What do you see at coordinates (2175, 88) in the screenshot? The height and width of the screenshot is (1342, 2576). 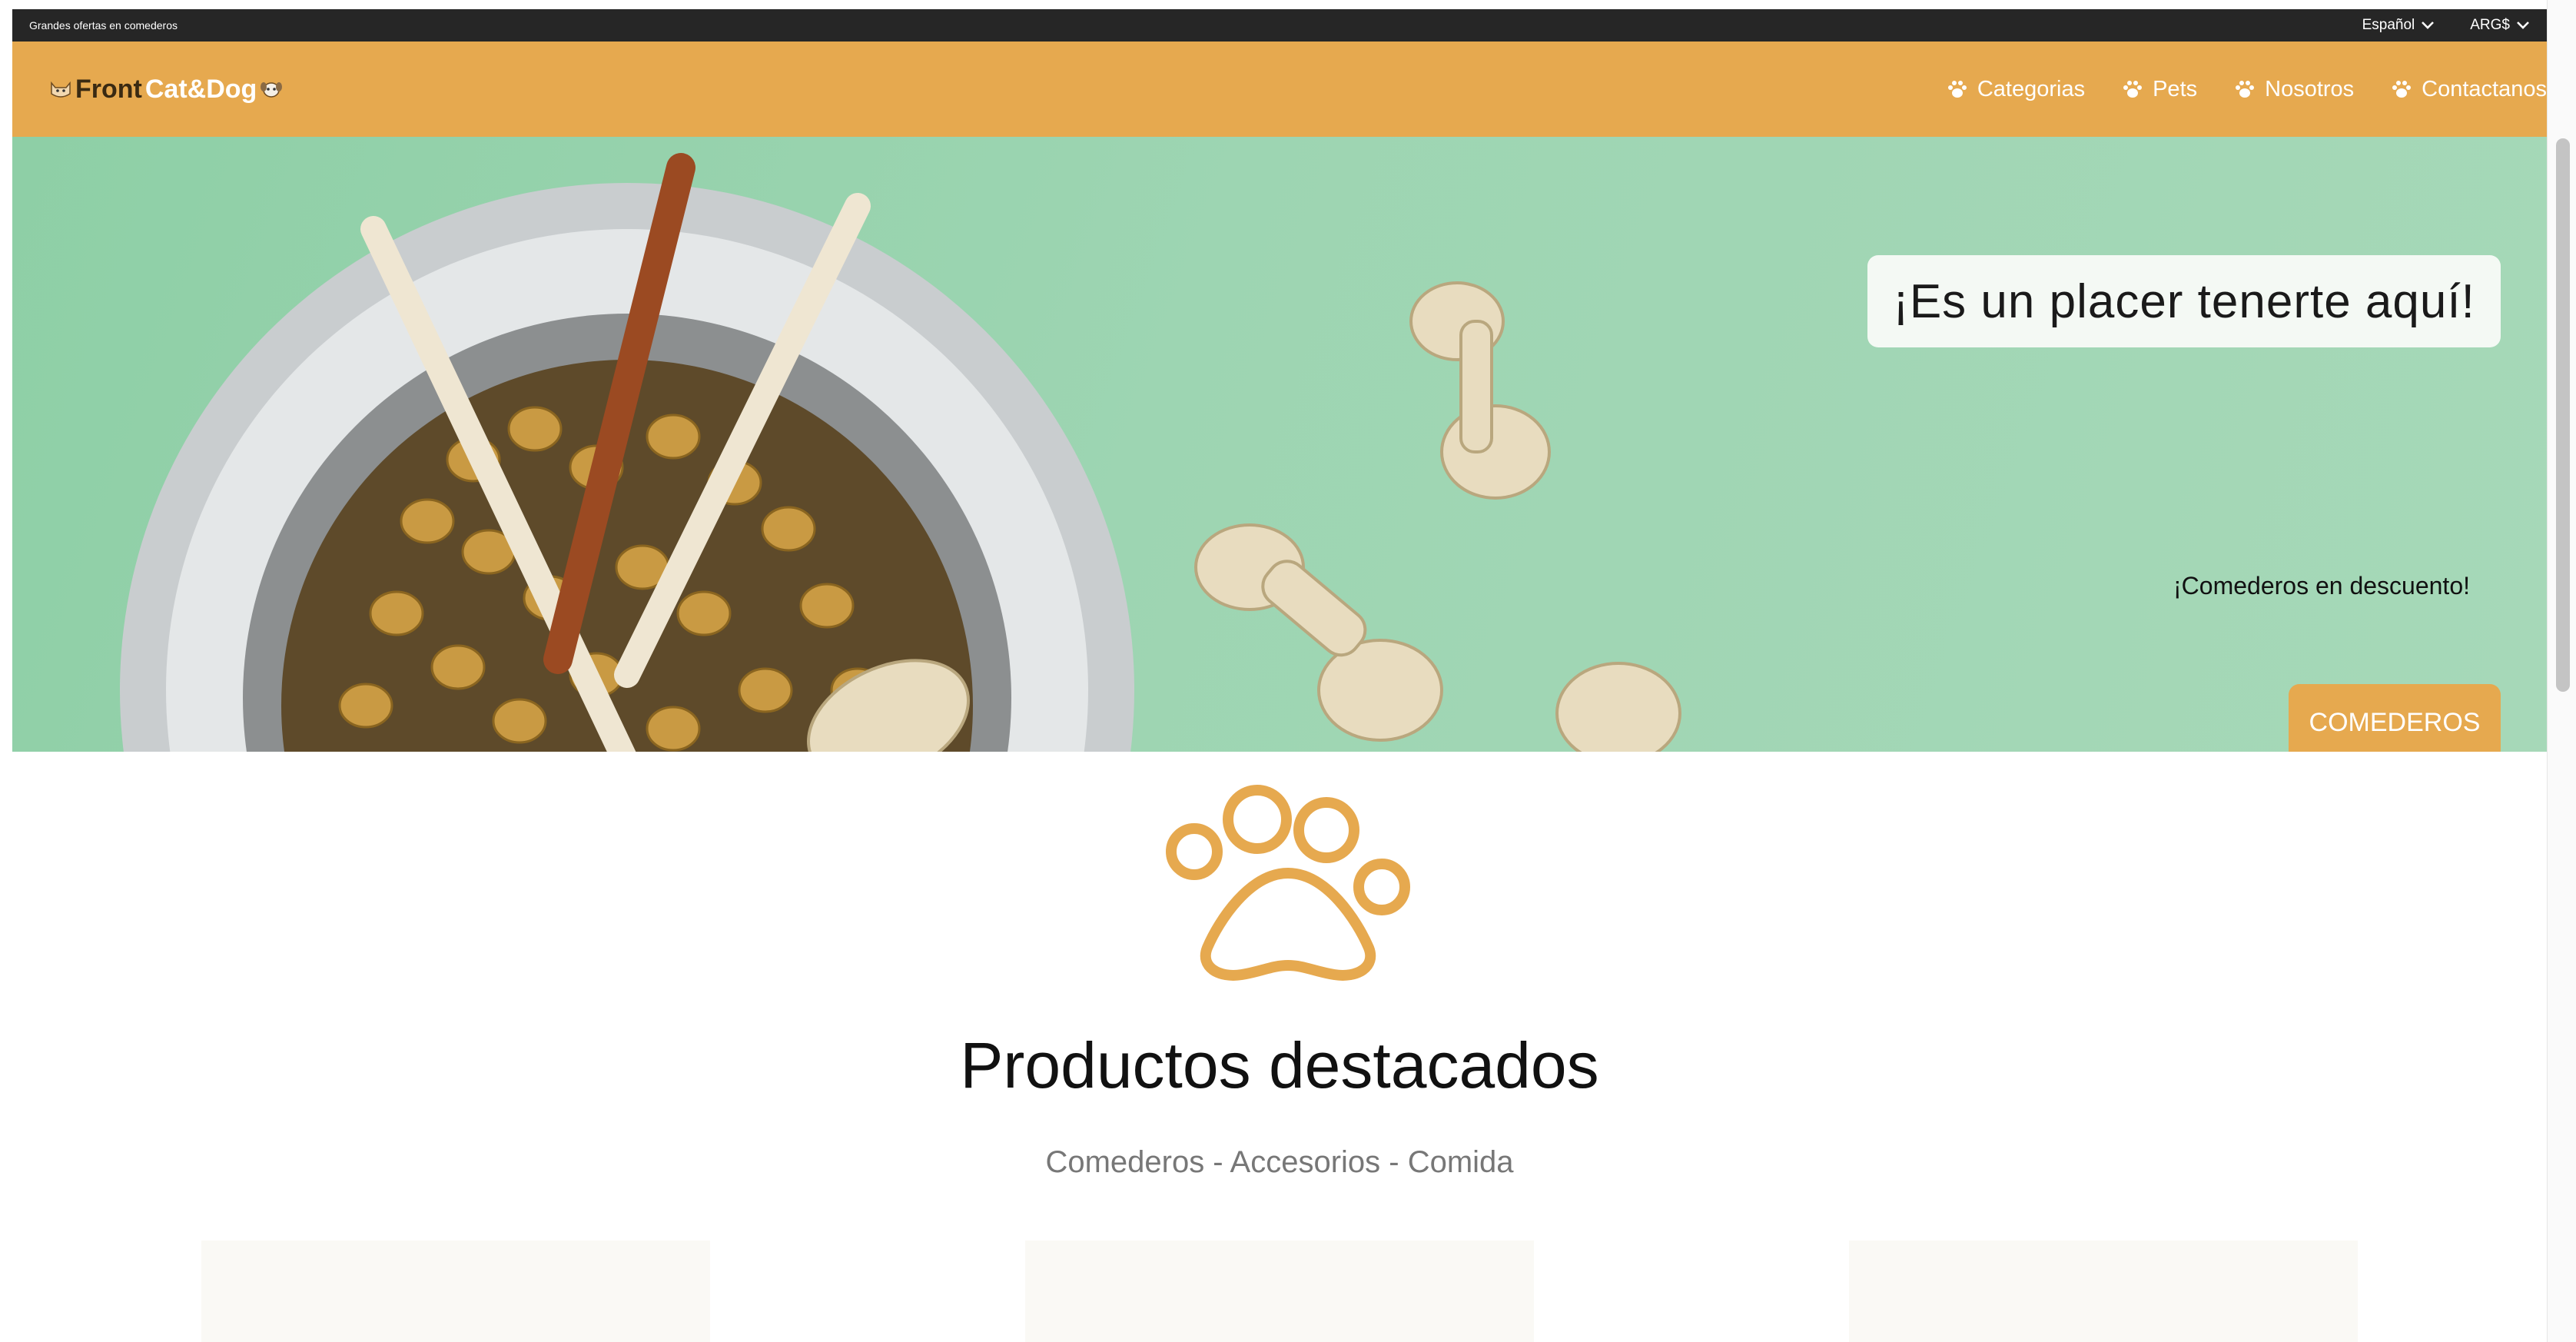 I see `nav-label: Pets` at bounding box center [2175, 88].